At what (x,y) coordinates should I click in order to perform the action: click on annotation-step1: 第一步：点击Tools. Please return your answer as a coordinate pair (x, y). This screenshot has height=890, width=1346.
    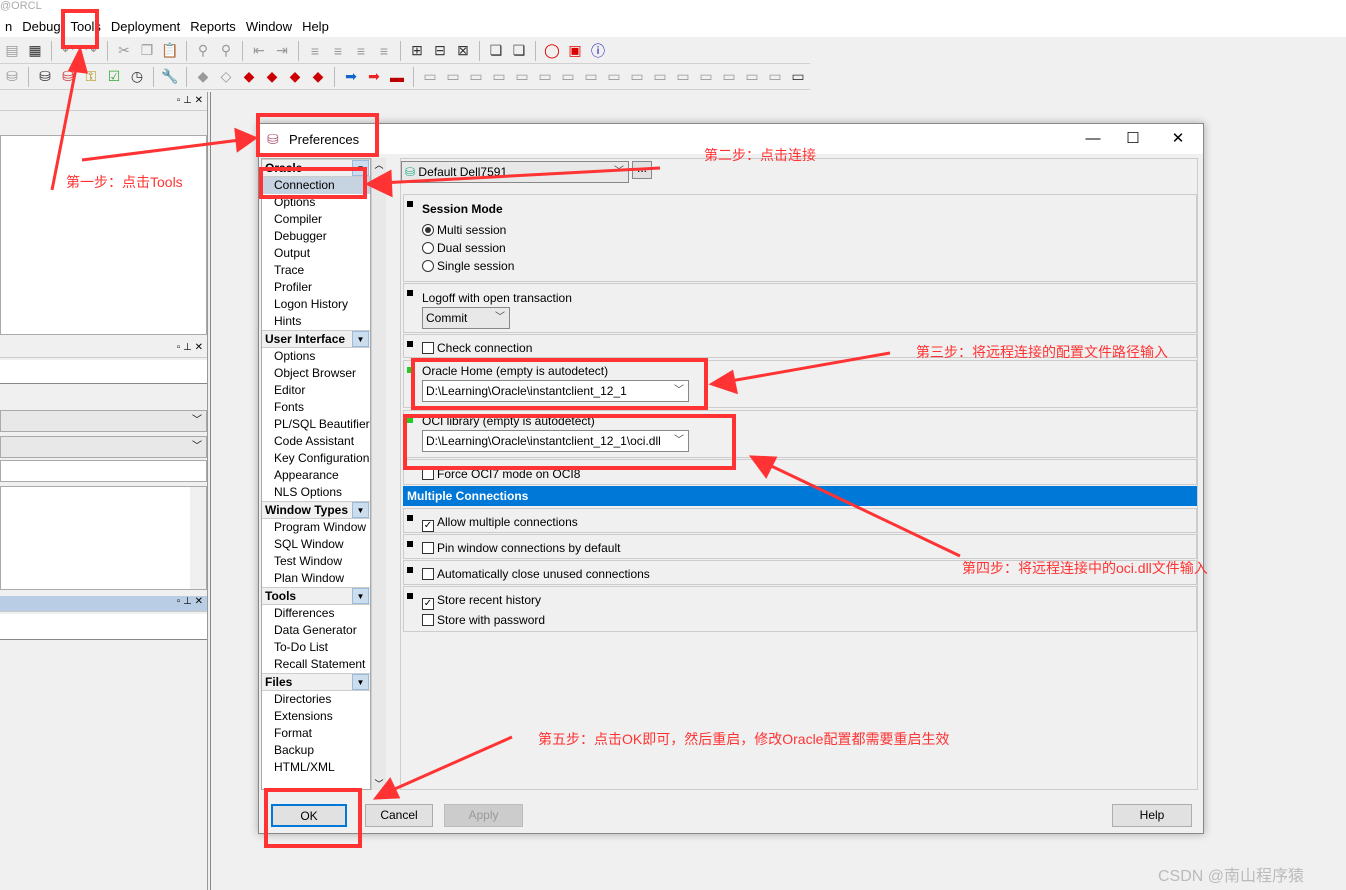
    Looking at the image, I should click on (124, 182).